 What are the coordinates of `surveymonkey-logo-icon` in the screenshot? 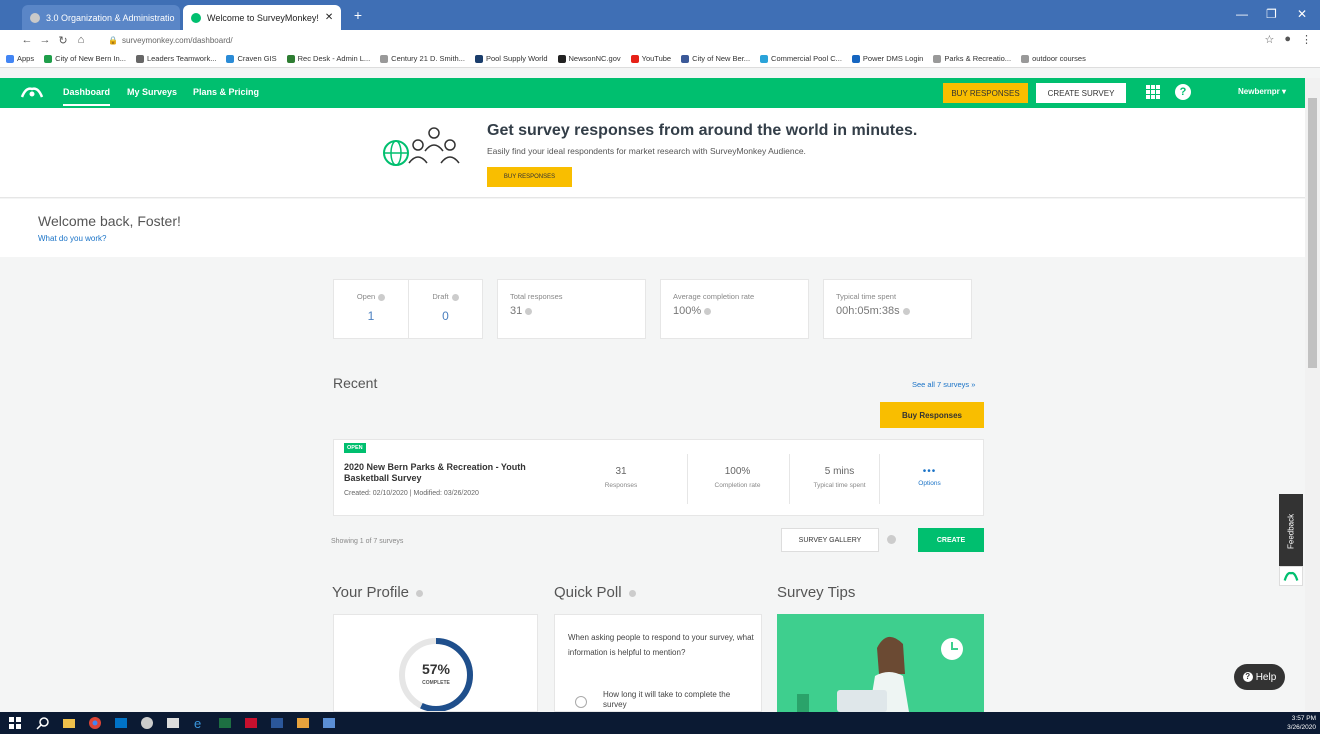 It's located at (32, 92).